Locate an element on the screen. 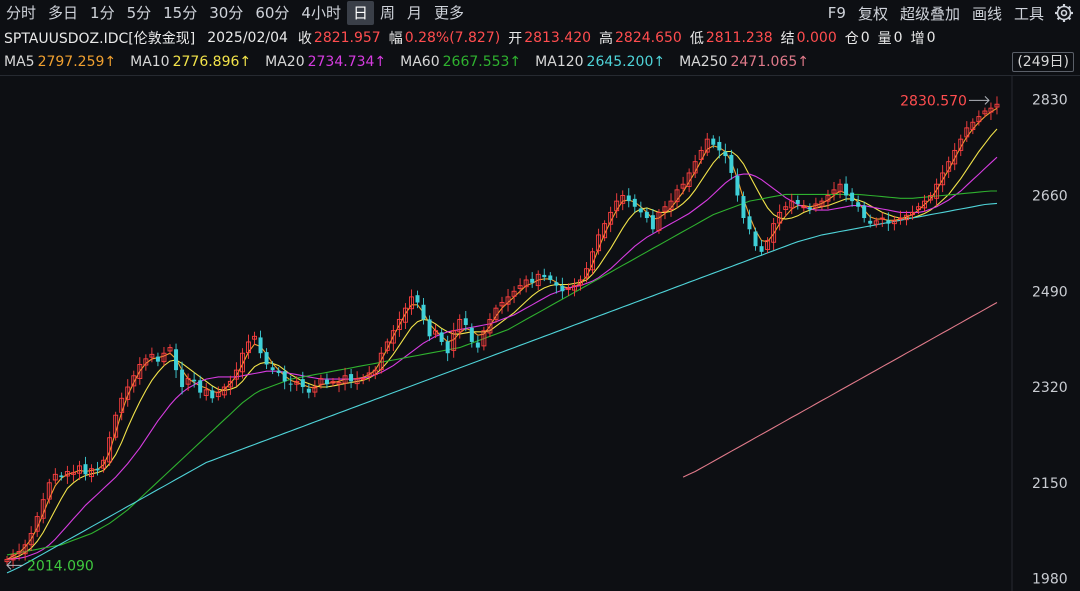  ma120-value: 2645.200↑ is located at coordinates (626, 62).